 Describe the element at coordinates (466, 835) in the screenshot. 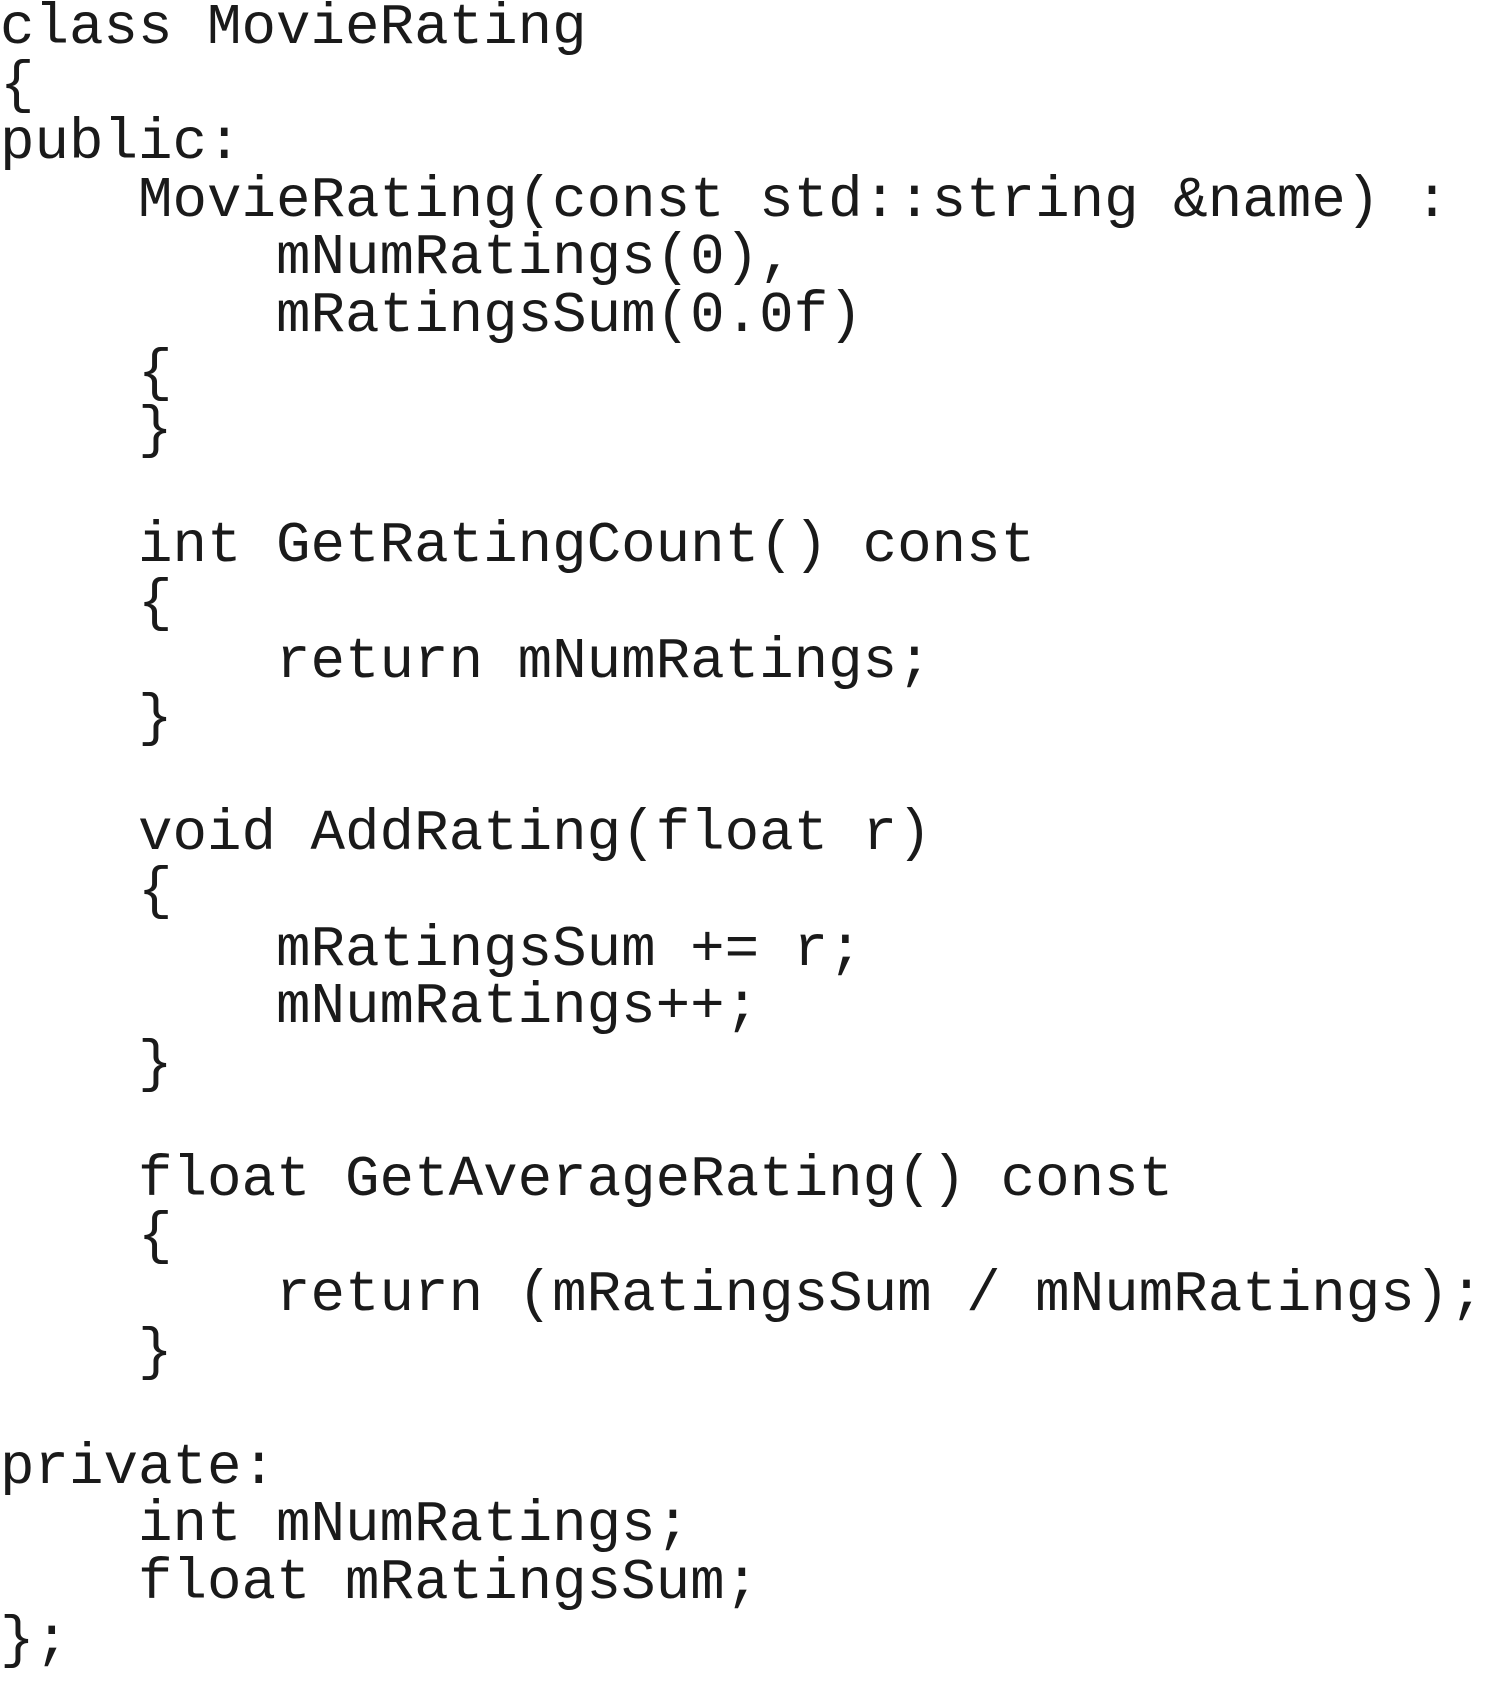

I see `code-line-add-rating: void AddRating(float r)` at that location.